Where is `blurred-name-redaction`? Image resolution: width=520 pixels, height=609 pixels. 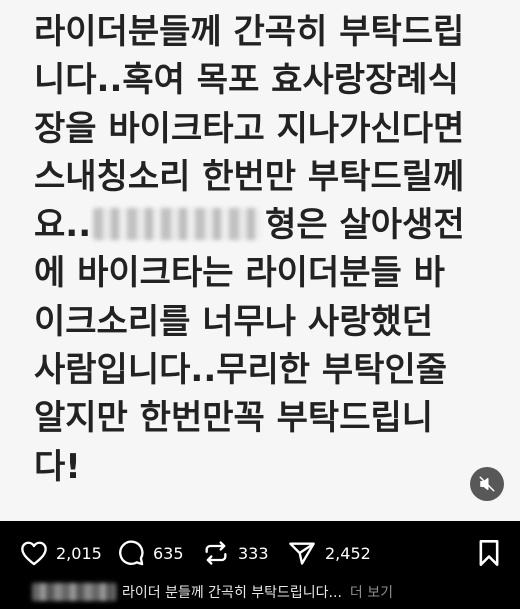 blurred-name-redaction is located at coordinates (177, 224).